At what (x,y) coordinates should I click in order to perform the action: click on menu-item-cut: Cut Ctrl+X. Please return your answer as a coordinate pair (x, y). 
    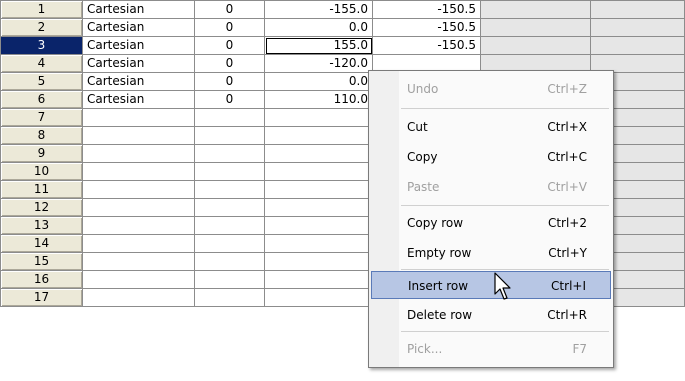
    Looking at the image, I should click on (491, 127).